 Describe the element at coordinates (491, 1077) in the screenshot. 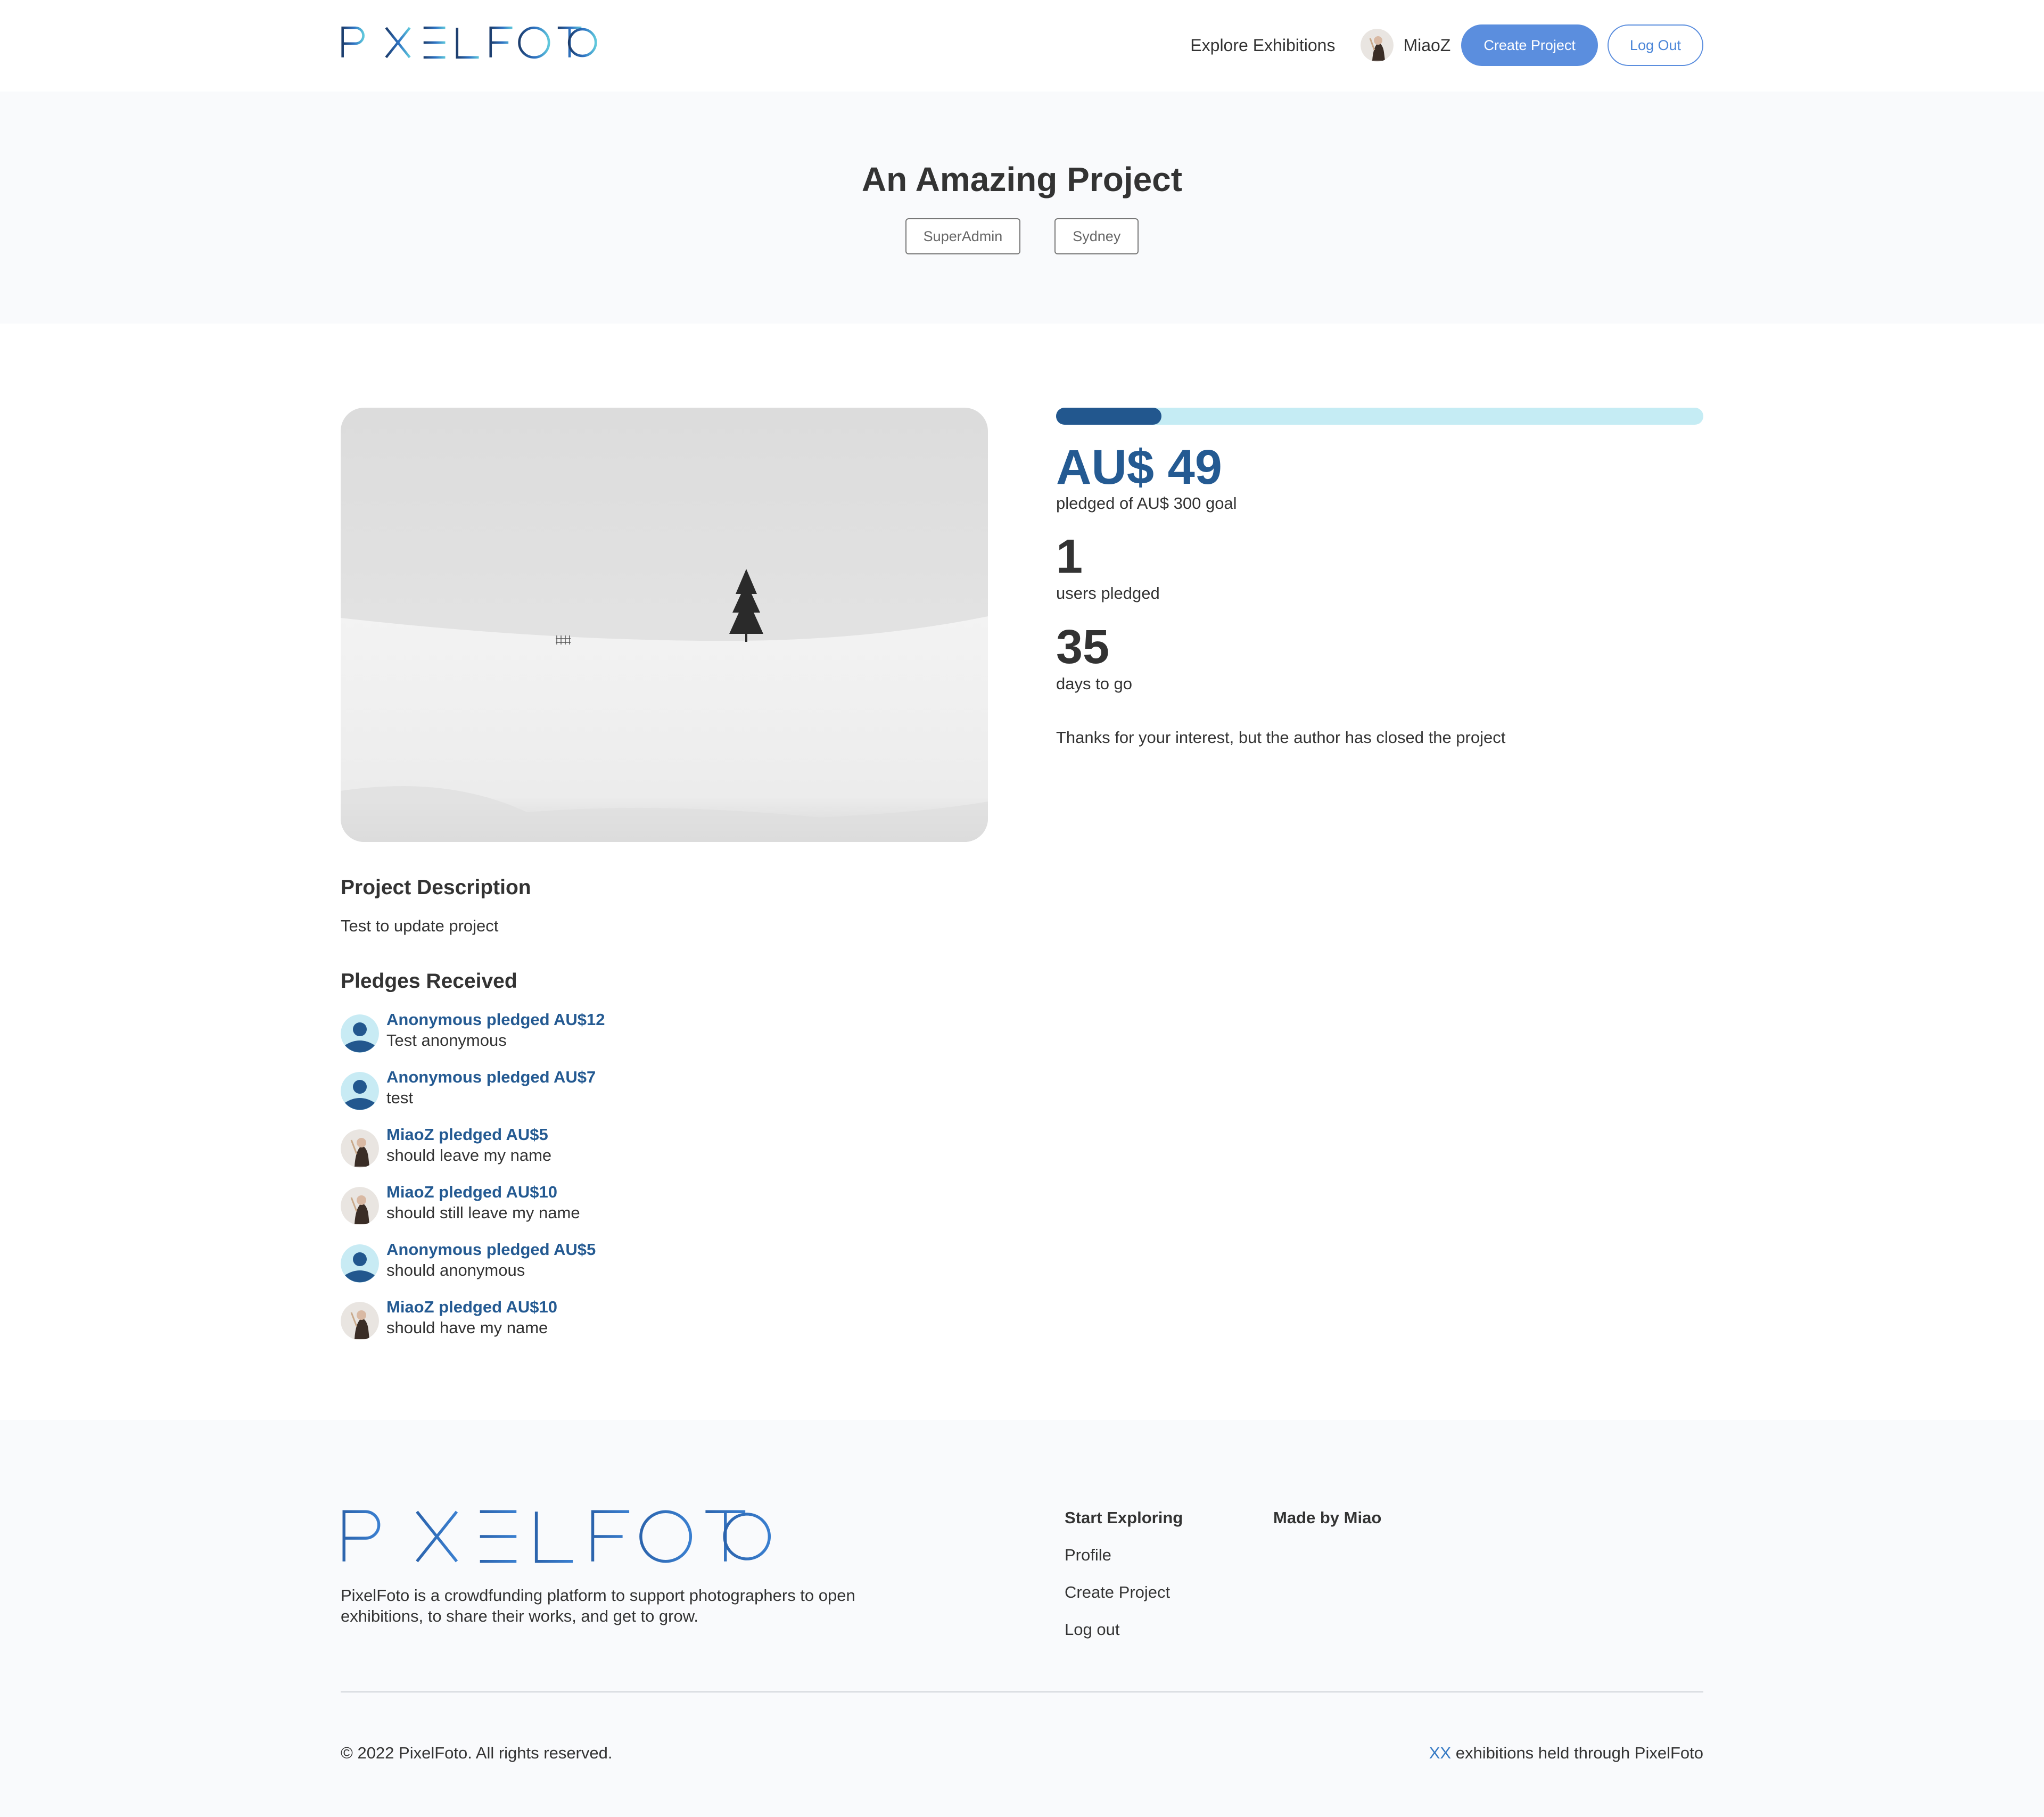

I see `pledge-title: Anonymous pledged AU$7` at that location.